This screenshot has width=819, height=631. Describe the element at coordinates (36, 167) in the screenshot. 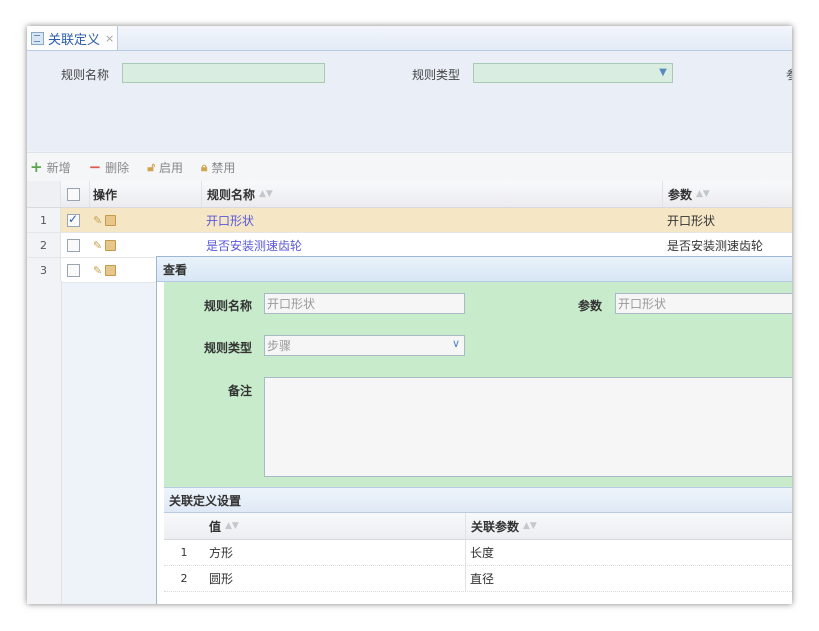

I see `plus-icon: +` at that location.